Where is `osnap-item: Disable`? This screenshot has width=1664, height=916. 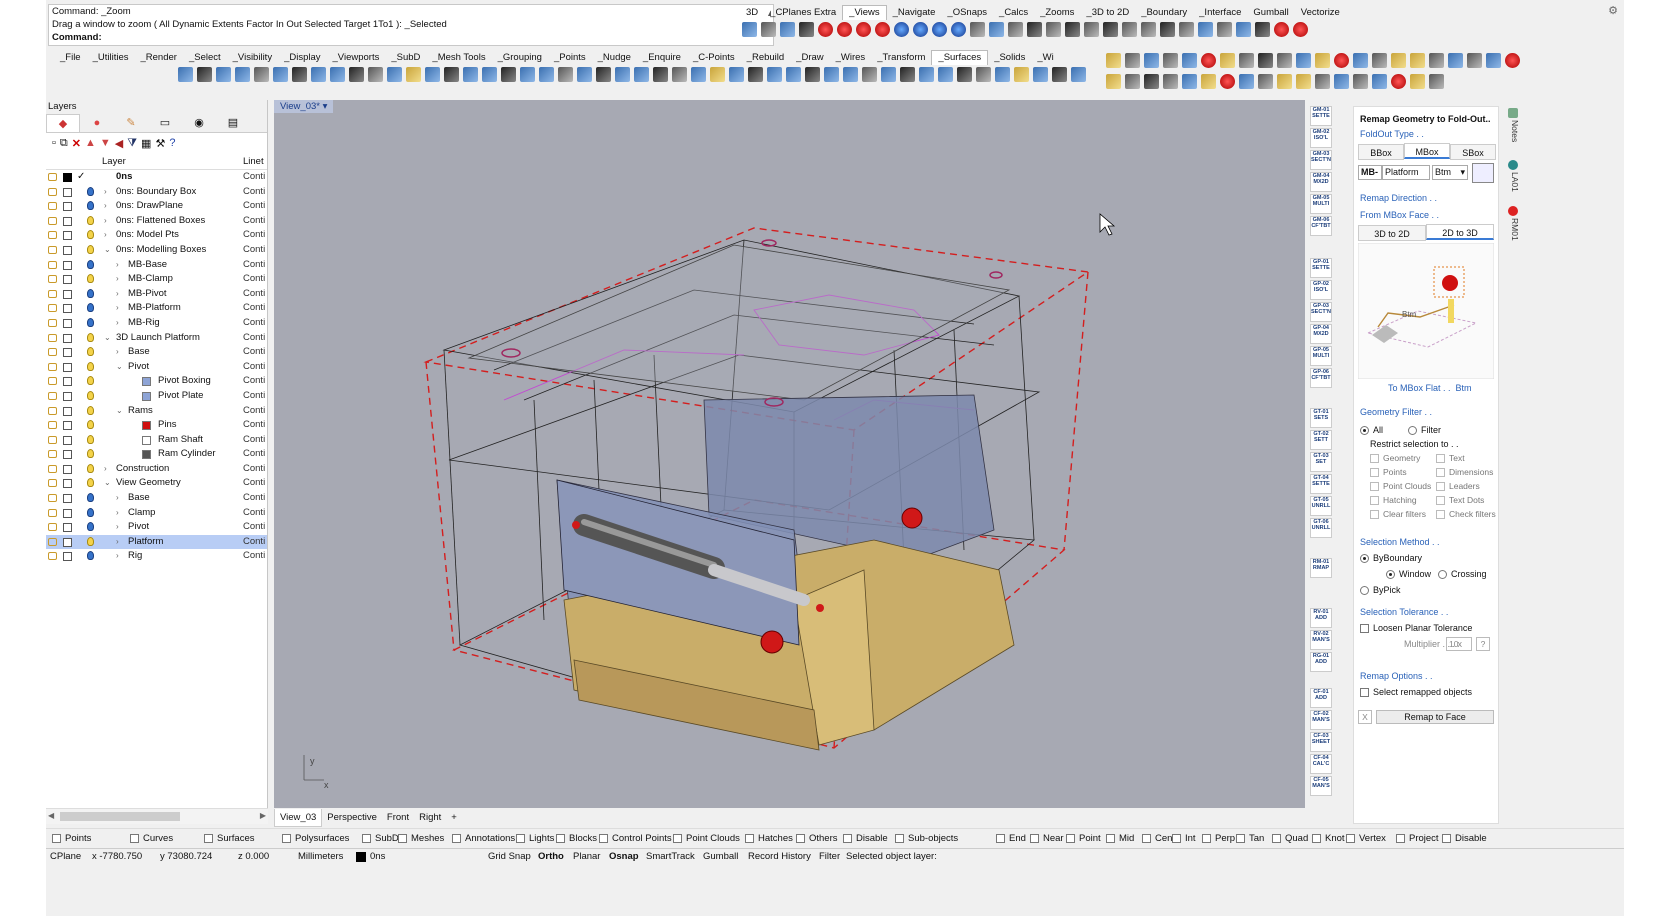
osnap-item: Disable is located at coordinates (1464, 838).